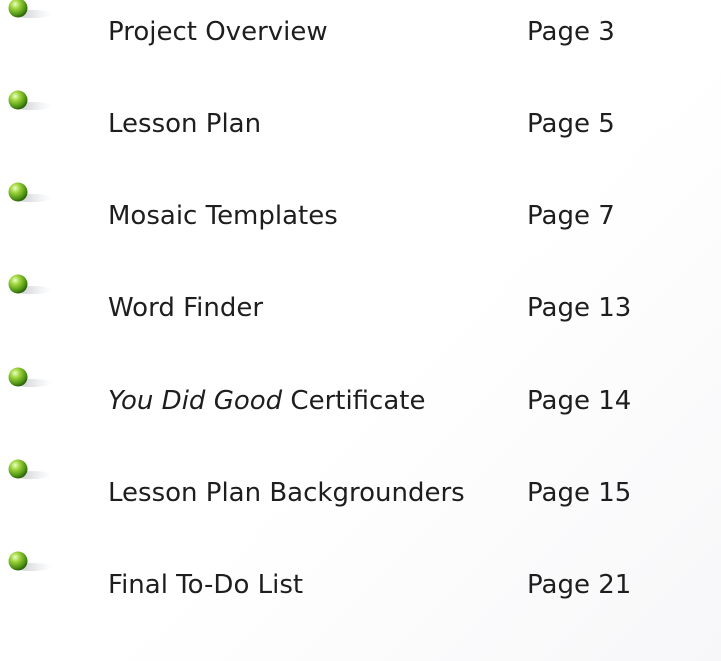 The height and width of the screenshot is (661, 721). Describe the element at coordinates (218, 32) in the screenshot. I see `toc-entry-title: Project Overview` at that location.